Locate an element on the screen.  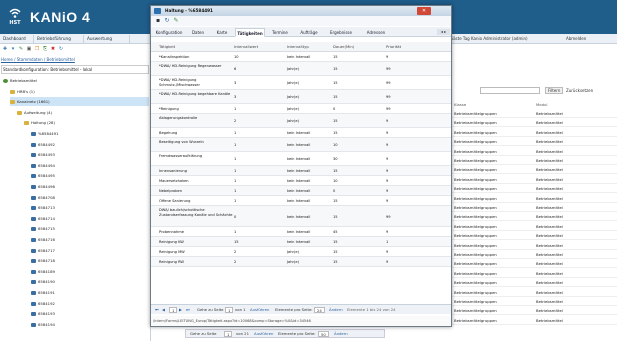
activity-row: Probennahme 1 kein Intervall 45 9 is located at coordinates (301, 232).